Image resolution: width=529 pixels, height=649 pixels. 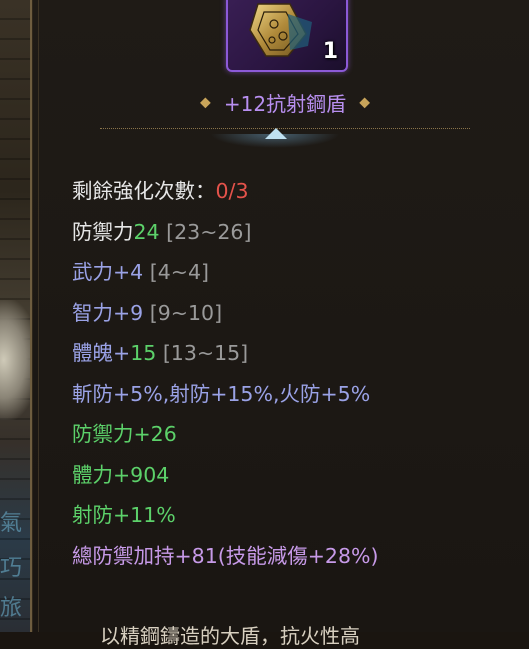 What do you see at coordinates (225, 478) in the screenshot?
I see `bonus-row: 體力+904` at bounding box center [225, 478].